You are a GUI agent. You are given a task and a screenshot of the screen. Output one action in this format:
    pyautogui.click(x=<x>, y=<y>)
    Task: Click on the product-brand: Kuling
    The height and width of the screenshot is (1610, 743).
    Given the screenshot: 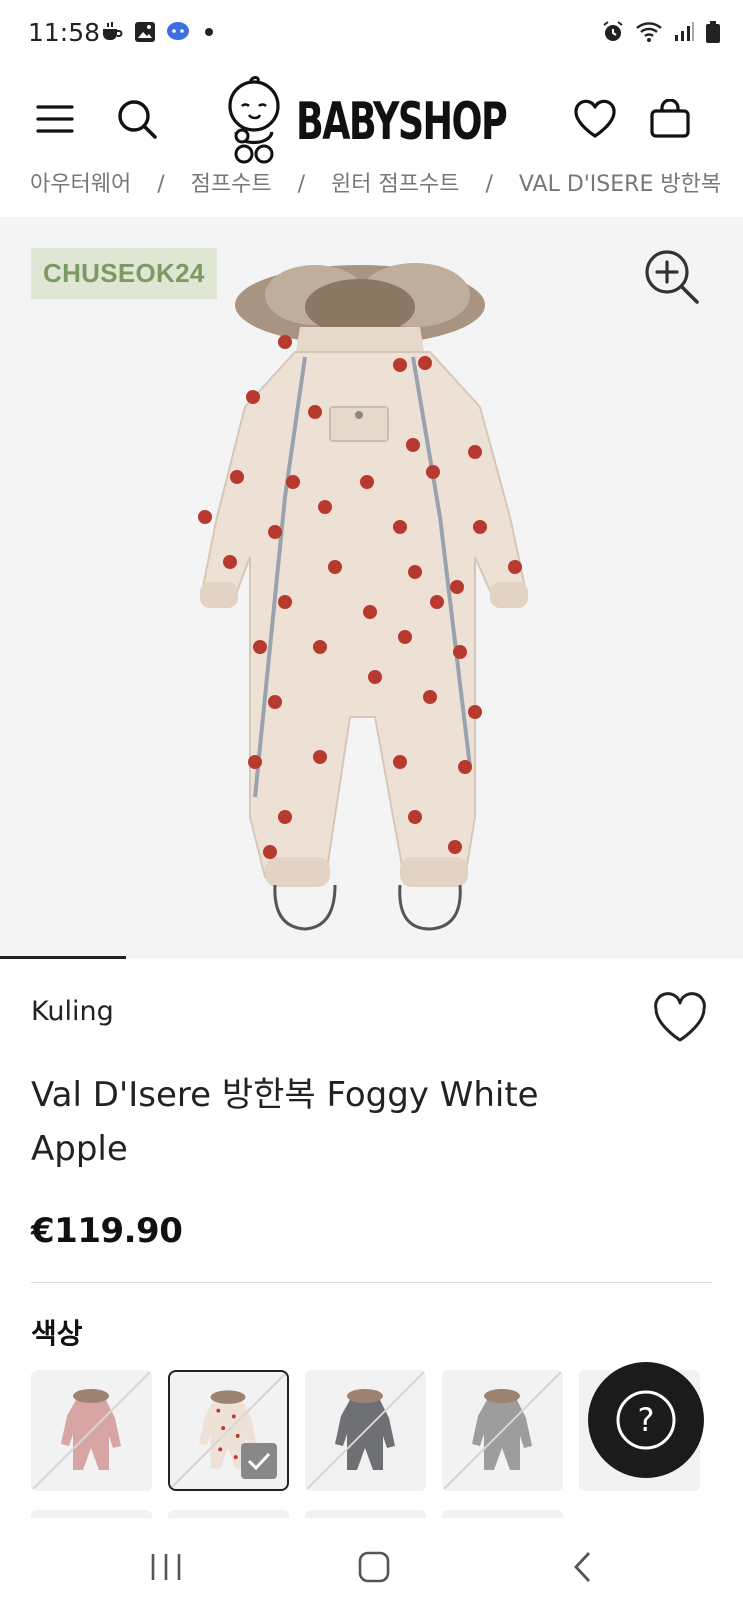 What is the action you would take?
    pyautogui.click(x=72, y=1011)
    